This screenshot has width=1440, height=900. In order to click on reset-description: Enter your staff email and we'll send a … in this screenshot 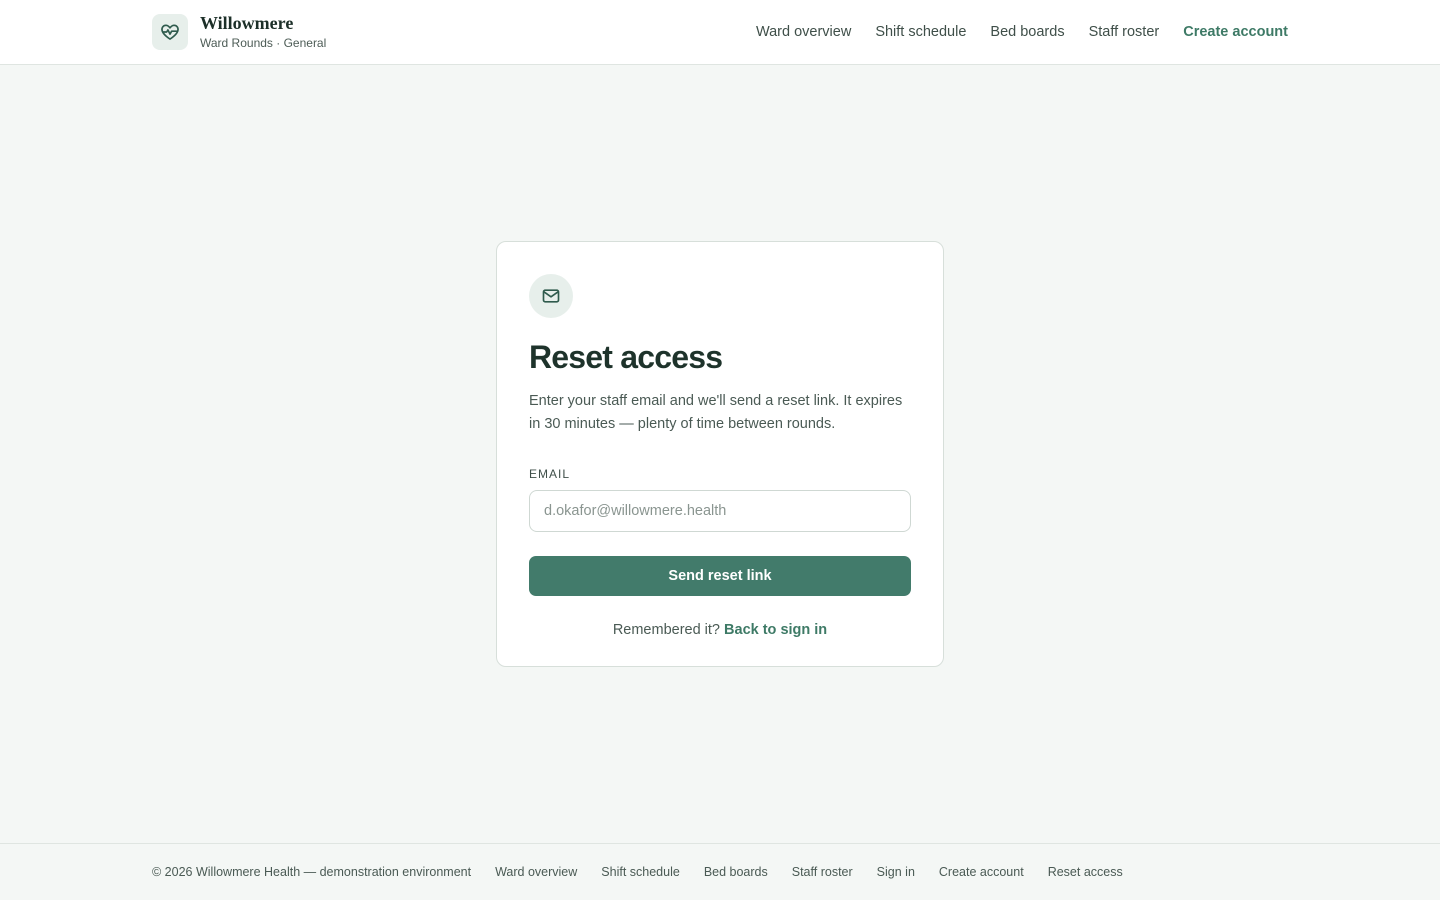, I will do `click(716, 412)`.